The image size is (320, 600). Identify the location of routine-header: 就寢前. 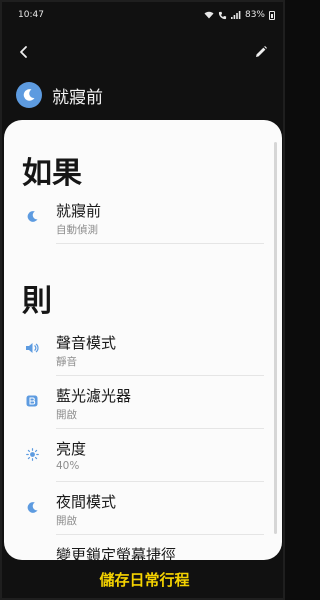
(59, 95).